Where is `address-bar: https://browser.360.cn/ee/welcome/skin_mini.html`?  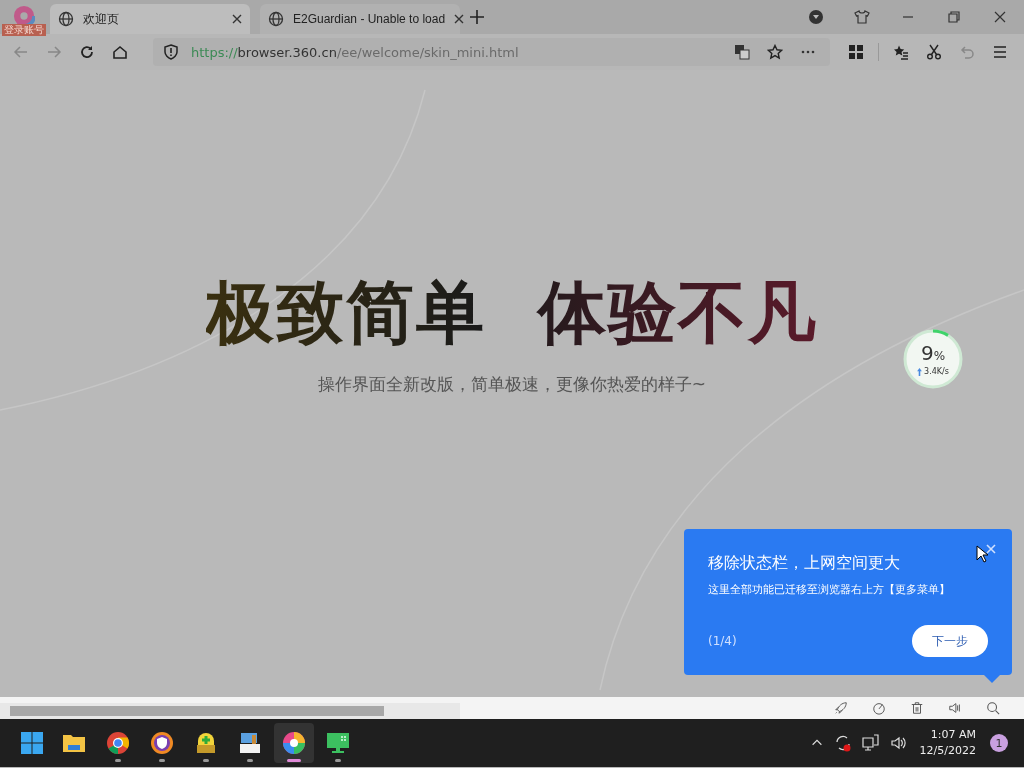
address-bar: https://browser.360.cn/ee/welcome/skin_mini.html is located at coordinates (491, 52).